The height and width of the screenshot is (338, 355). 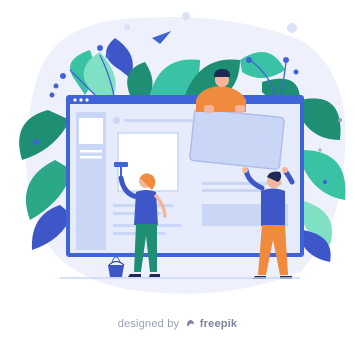 What do you see at coordinates (218, 324) in the screenshot?
I see `attribution-brand: freepik` at bounding box center [218, 324].